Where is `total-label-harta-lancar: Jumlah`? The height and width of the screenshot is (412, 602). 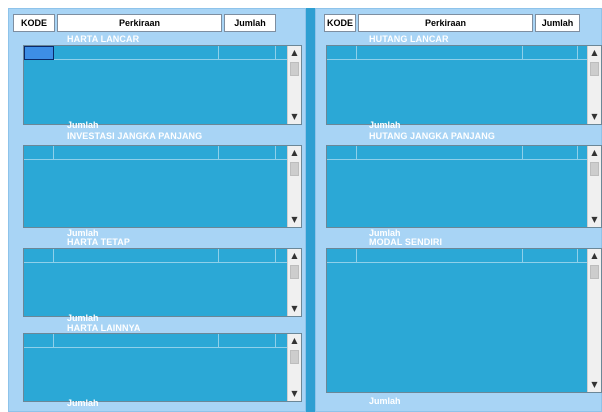 total-label-harta-lancar: Jumlah is located at coordinates (83, 125).